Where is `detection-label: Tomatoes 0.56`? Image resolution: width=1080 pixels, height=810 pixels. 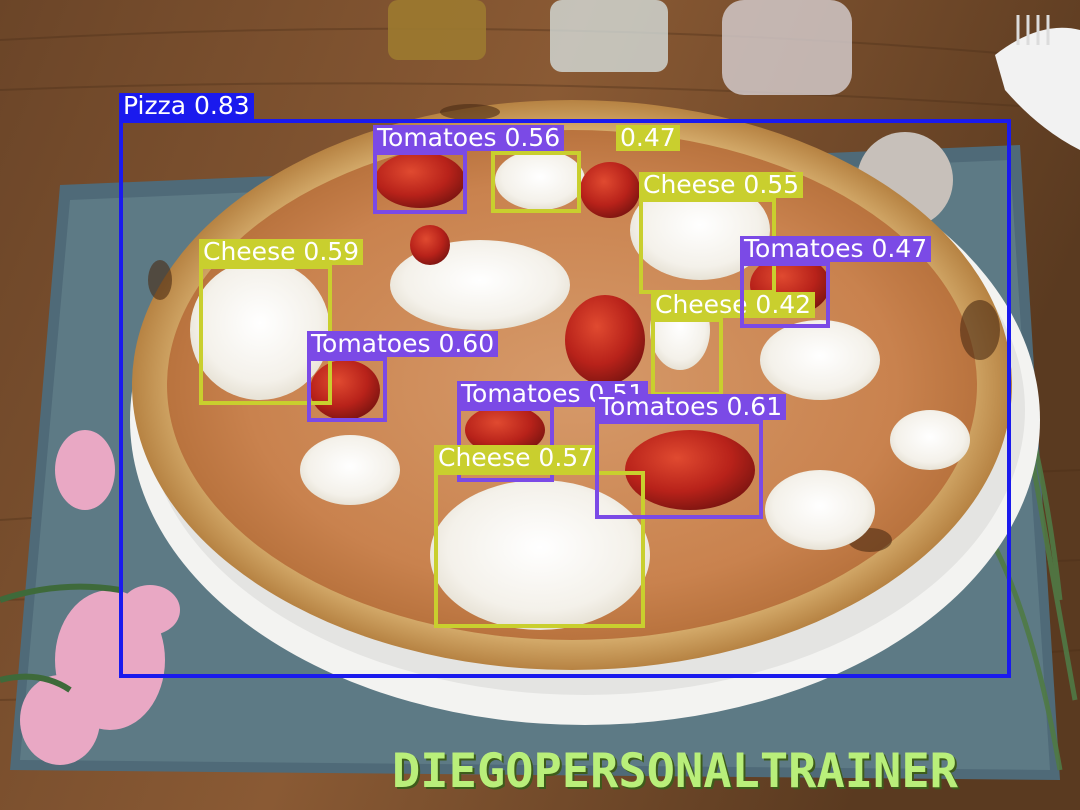
detection-label: Tomatoes 0.56 is located at coordinates (469, 138).